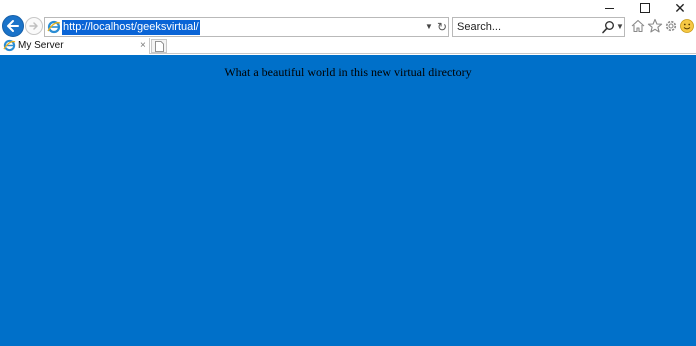 Image resolution: width=696 pixels, height=346 pixels. What do you see at coordinates (638, 26) in the screenshot?
I see `home-icon` at bounding box center [638, 26].